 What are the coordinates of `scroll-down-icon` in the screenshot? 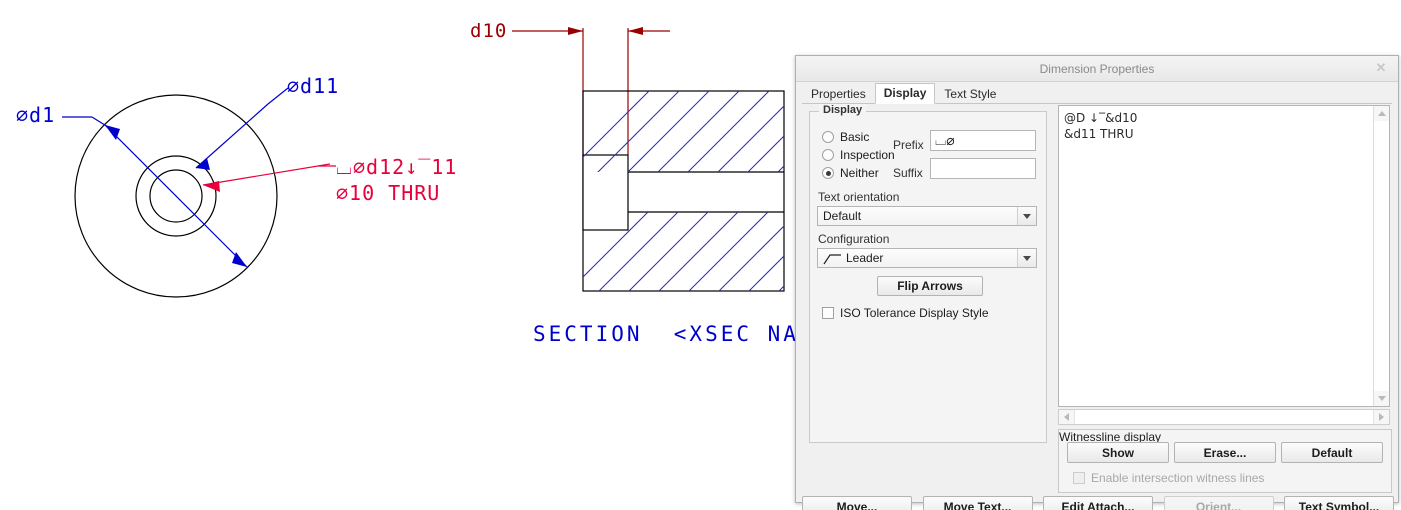 It's located at (1381, 398).